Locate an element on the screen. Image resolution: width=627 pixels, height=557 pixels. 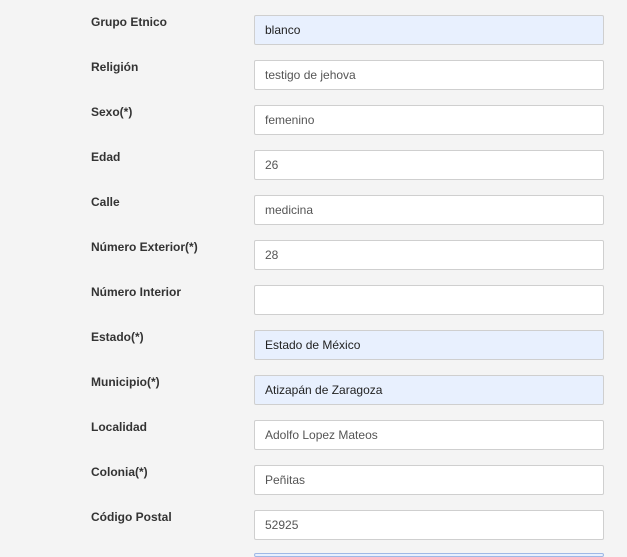
codigo-postal-field is located at coordinates (429, 525).